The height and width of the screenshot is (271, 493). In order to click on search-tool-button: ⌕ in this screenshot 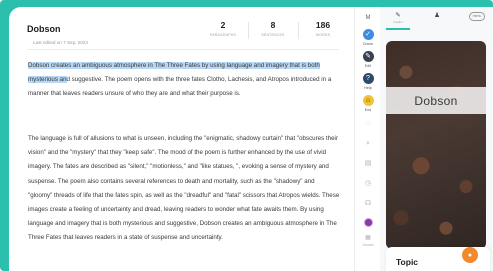, I will do `click(368, 143)`.